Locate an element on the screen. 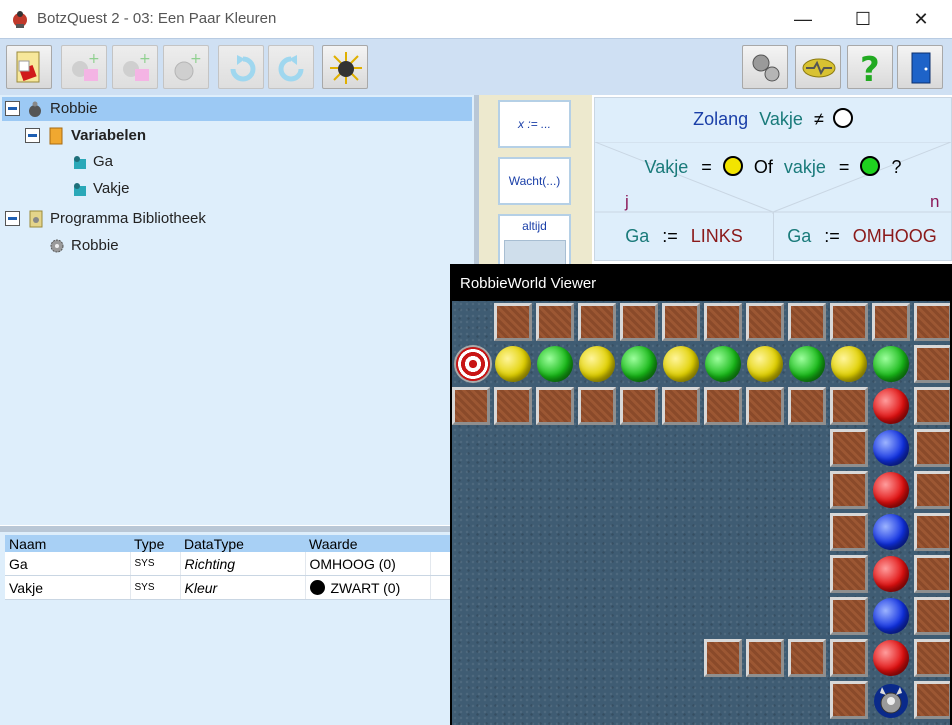 The image size is (952, 725). color-swatch is located at coordinates (317, 587).